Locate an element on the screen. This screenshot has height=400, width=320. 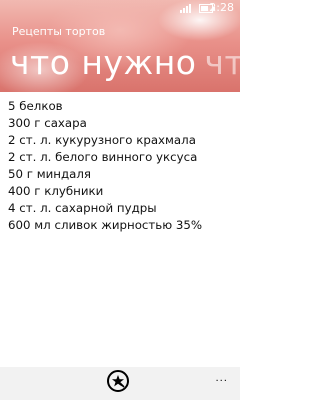
signal-icon is located at coordinates (187, 8).